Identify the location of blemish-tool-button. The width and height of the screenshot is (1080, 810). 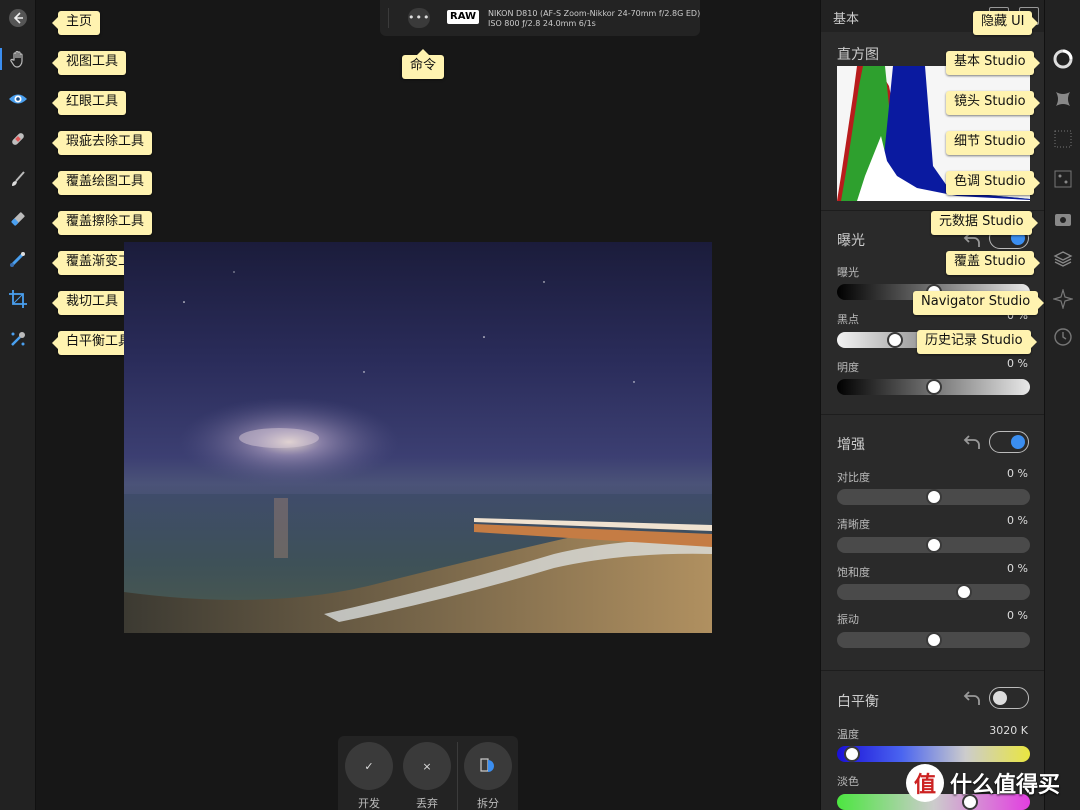
(18, 139).